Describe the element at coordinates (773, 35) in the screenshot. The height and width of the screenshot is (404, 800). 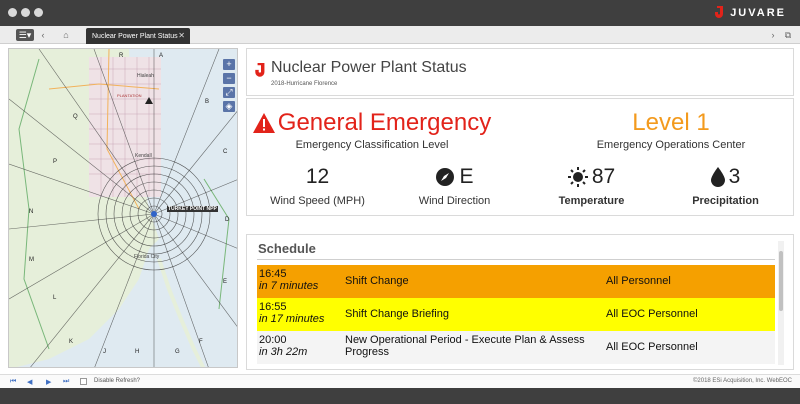
I see `chevron-right-icon: ›` at that location.